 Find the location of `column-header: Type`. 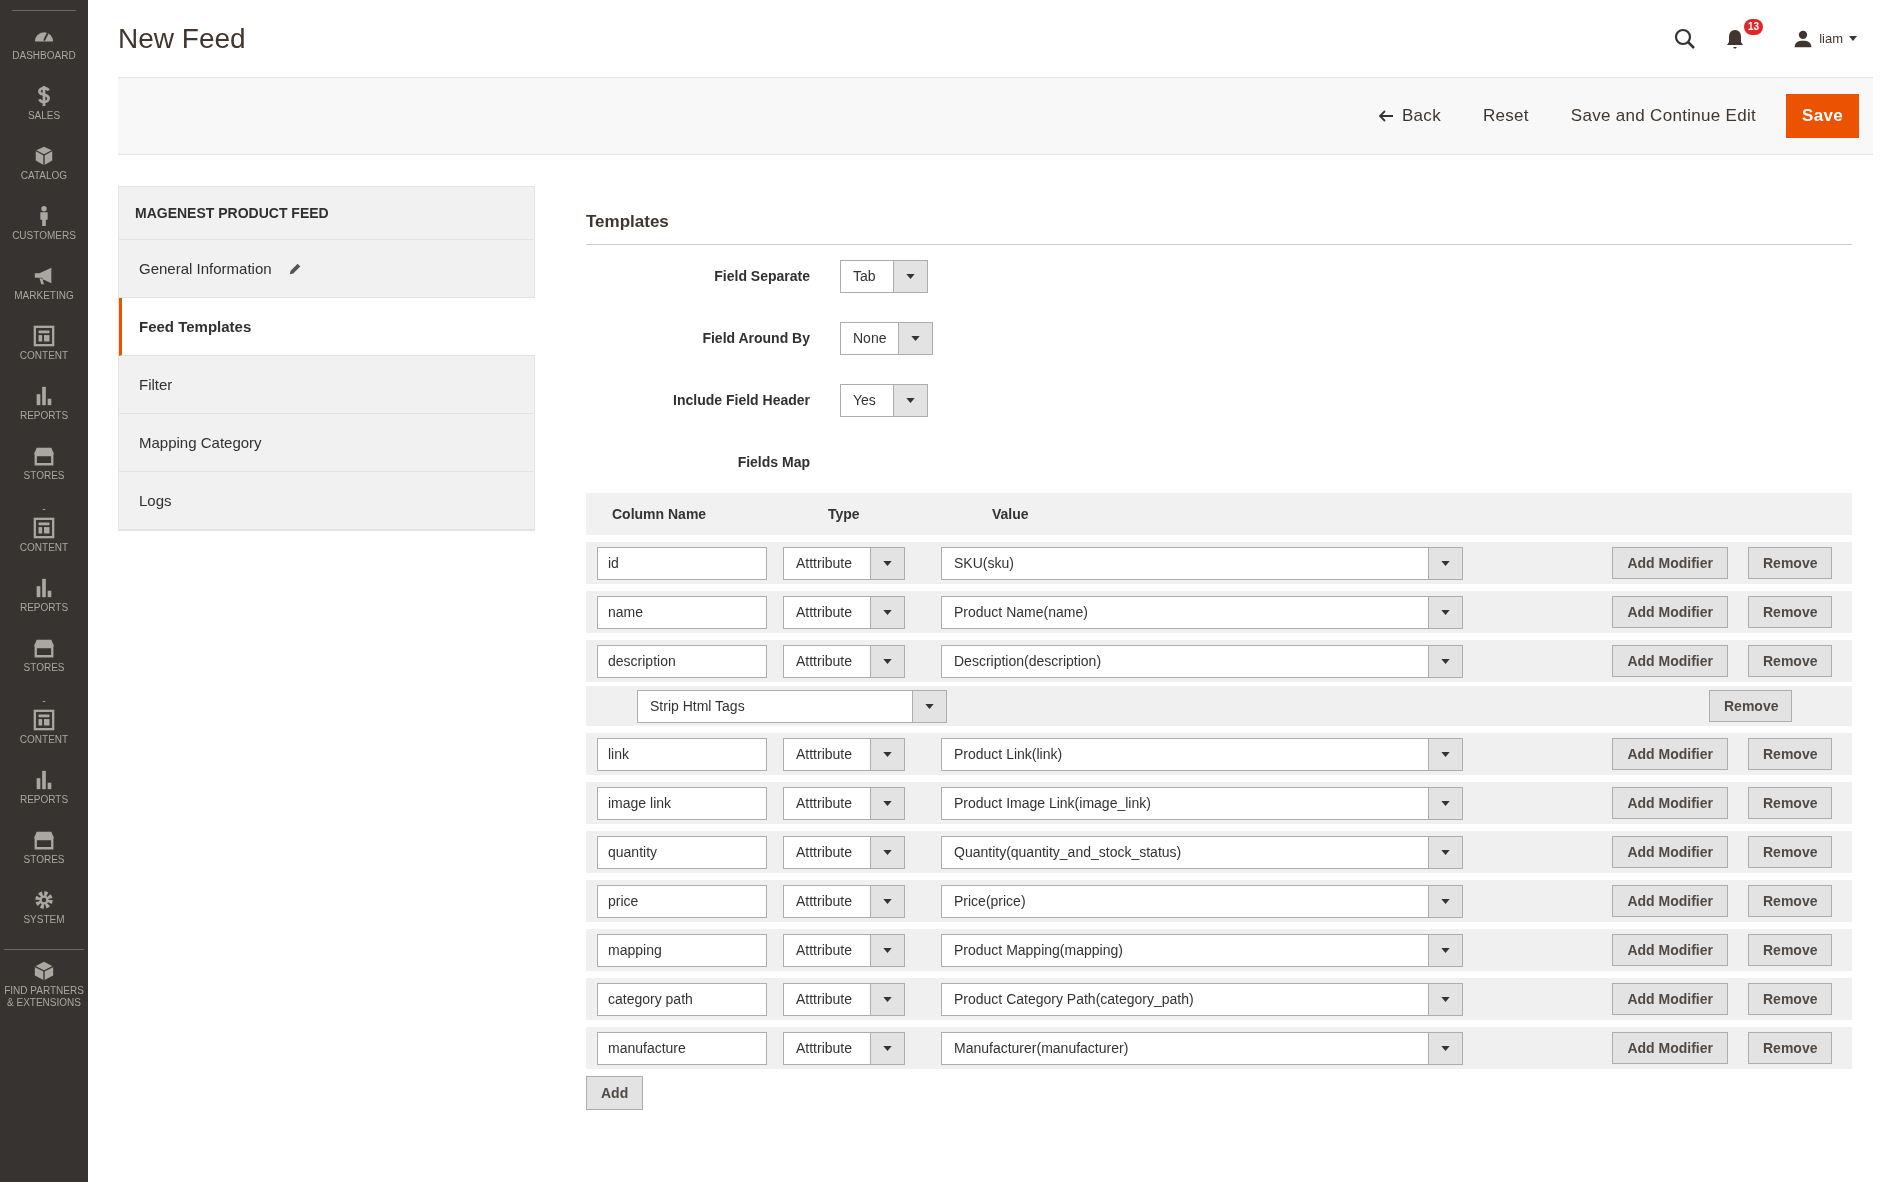

column-header: Type is located at coordinates (844, 514).